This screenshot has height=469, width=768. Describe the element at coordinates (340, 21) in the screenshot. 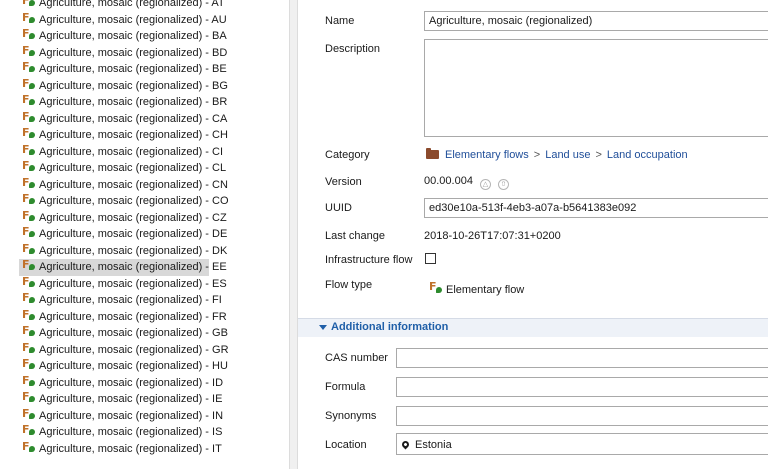

I see `name-label: Name` at that location.